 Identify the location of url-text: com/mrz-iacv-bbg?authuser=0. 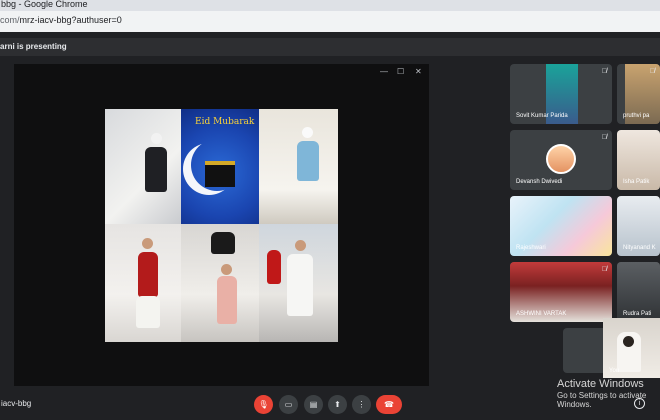
(61, 20).